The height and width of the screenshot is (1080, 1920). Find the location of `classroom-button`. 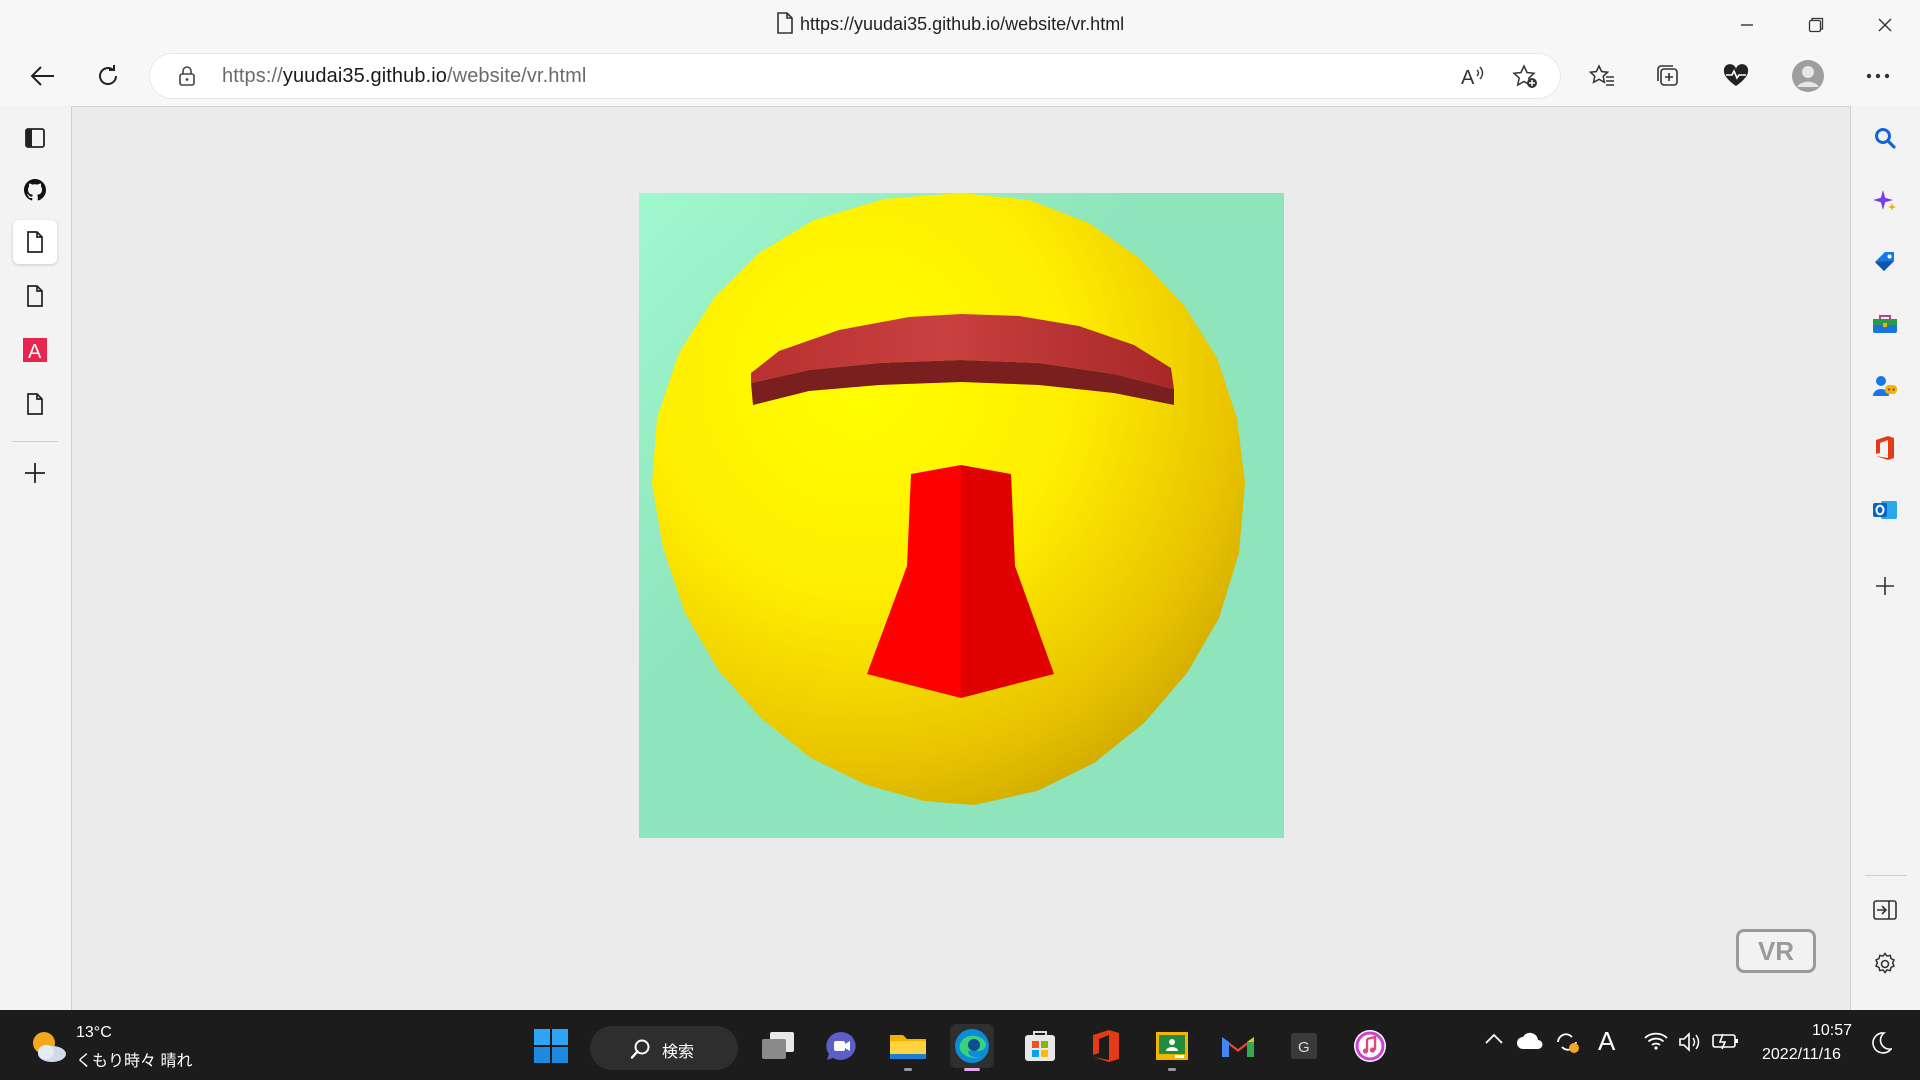

classroom-button is located at coordinates (1172, 1047).